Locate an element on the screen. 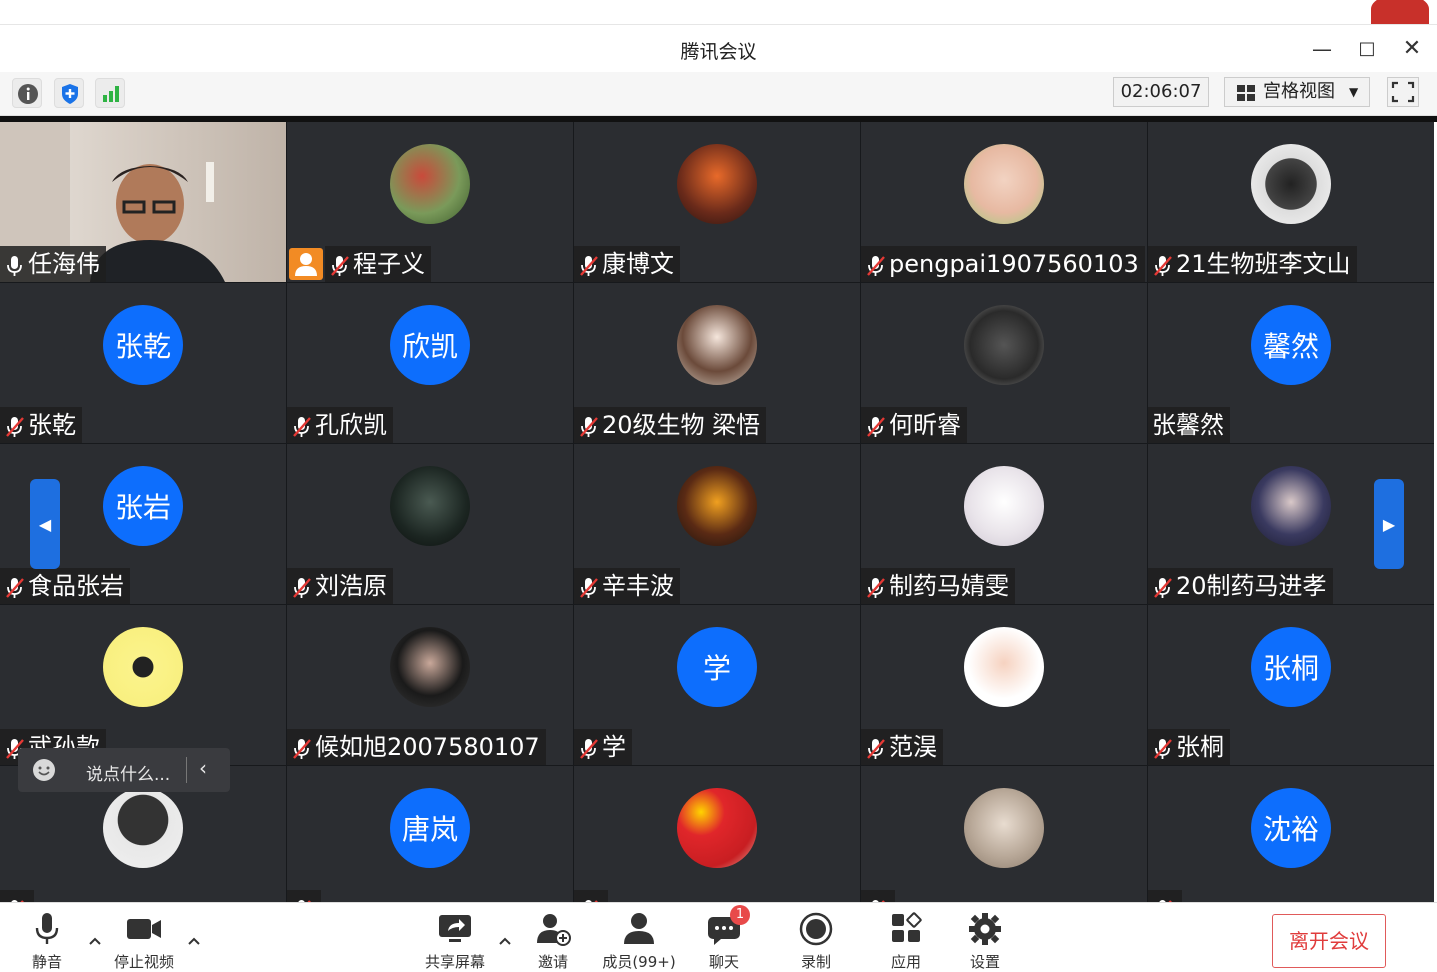 This screenshot has height=972, width=1437. participant-name-bar: 刘浩原 is located at coordinates (340, 586).